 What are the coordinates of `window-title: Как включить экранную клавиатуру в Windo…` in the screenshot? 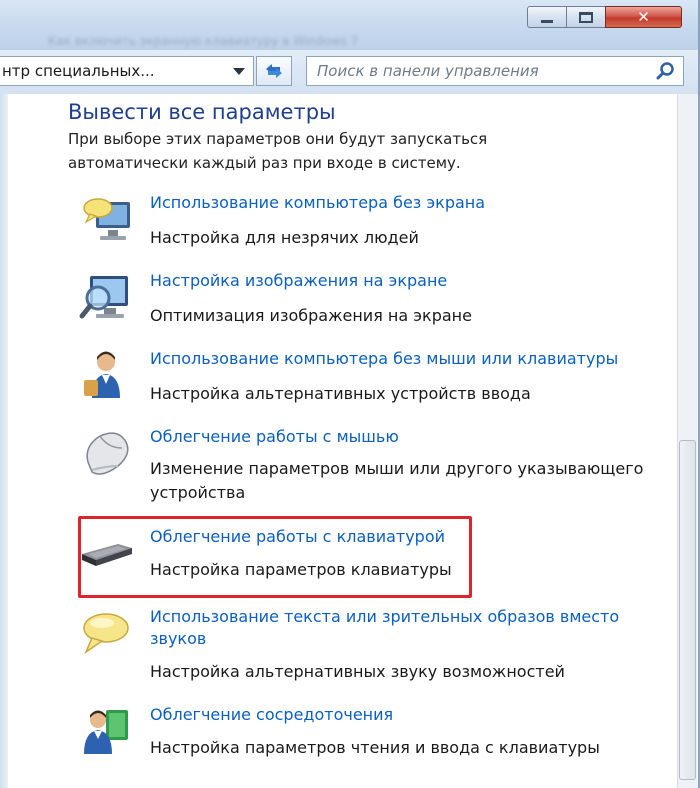 It's located at (203, 41).